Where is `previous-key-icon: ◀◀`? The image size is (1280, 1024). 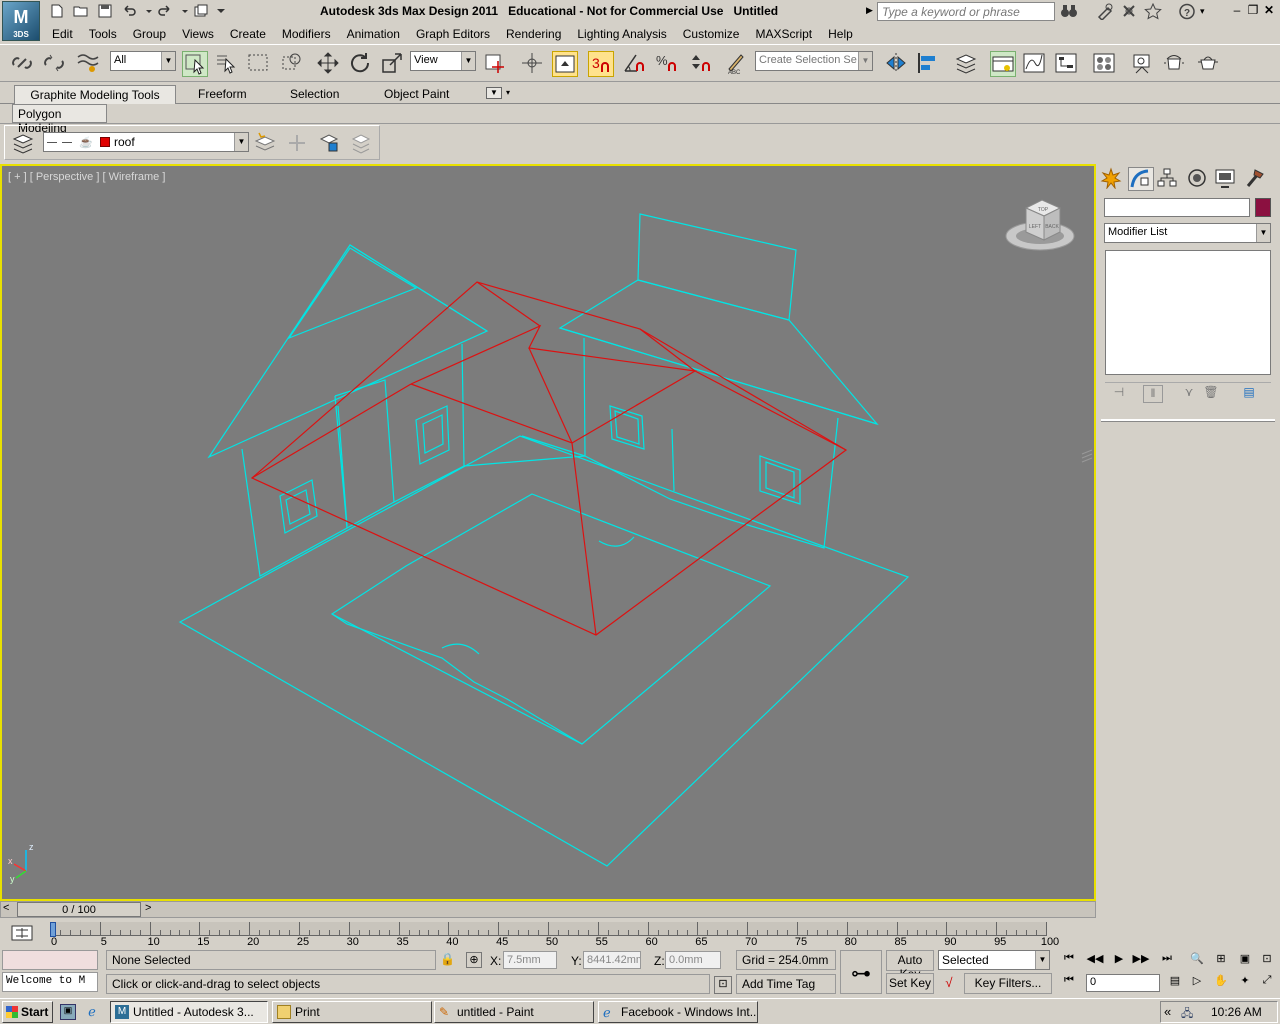 previous-key-icon: ◀◀ is located at coordinates (1095, 961).